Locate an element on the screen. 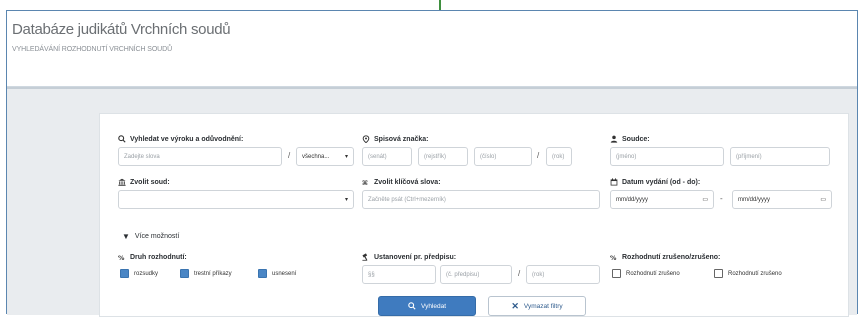 This screenshot has height=317, width=864. checkbox-trestni-prikazy: trestní příkazy is located at coordinates (206, 273).